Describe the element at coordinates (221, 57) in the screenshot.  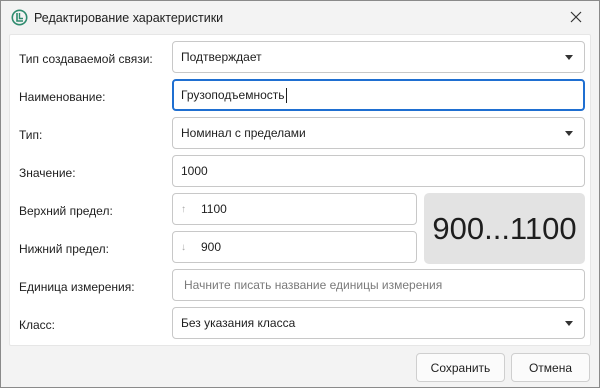
I see `link-type-value: Подтверждает` at that location.